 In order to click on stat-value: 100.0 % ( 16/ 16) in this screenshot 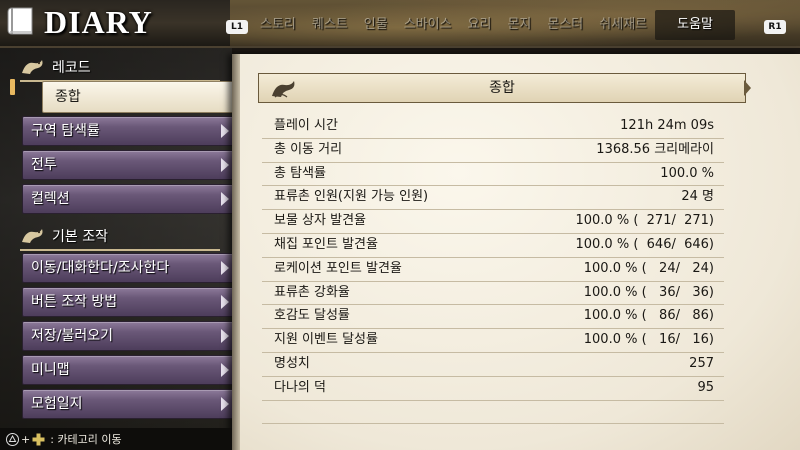, I will do `click(648, 340)`.